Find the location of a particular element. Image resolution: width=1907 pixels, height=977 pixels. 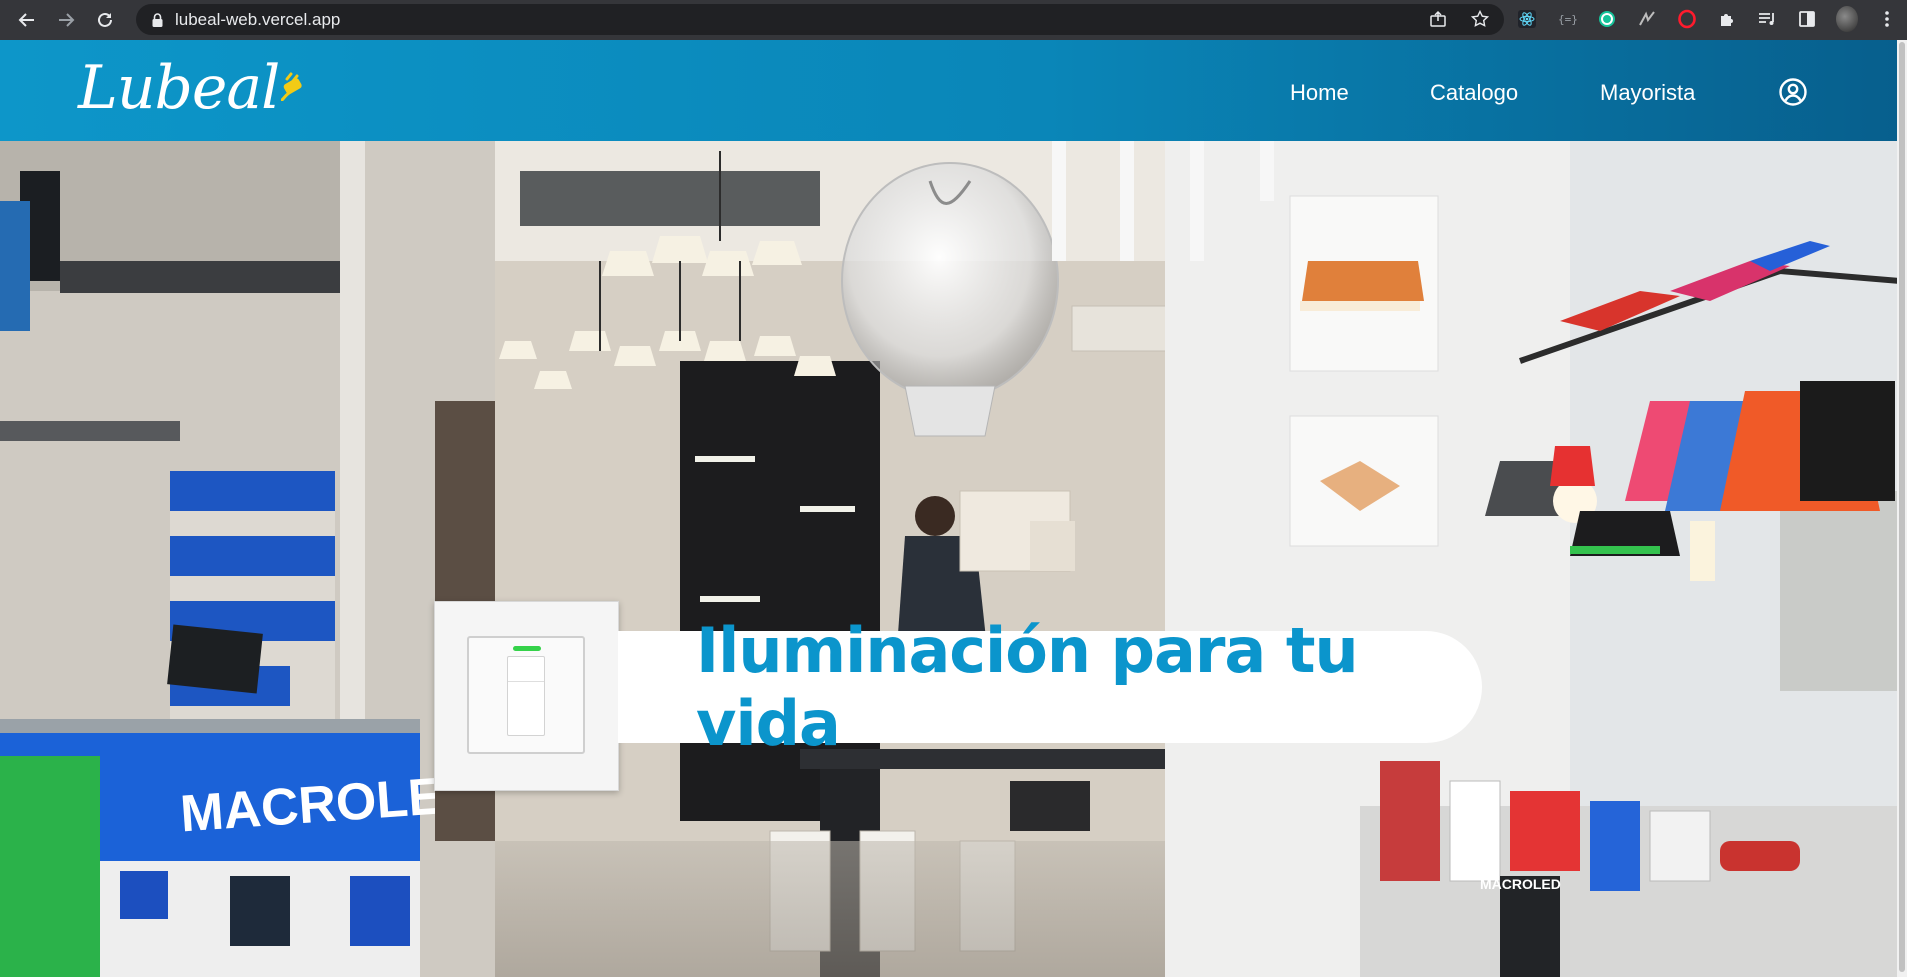

nav-catalogo: Catalogo is located at coordinates (1474, 93).